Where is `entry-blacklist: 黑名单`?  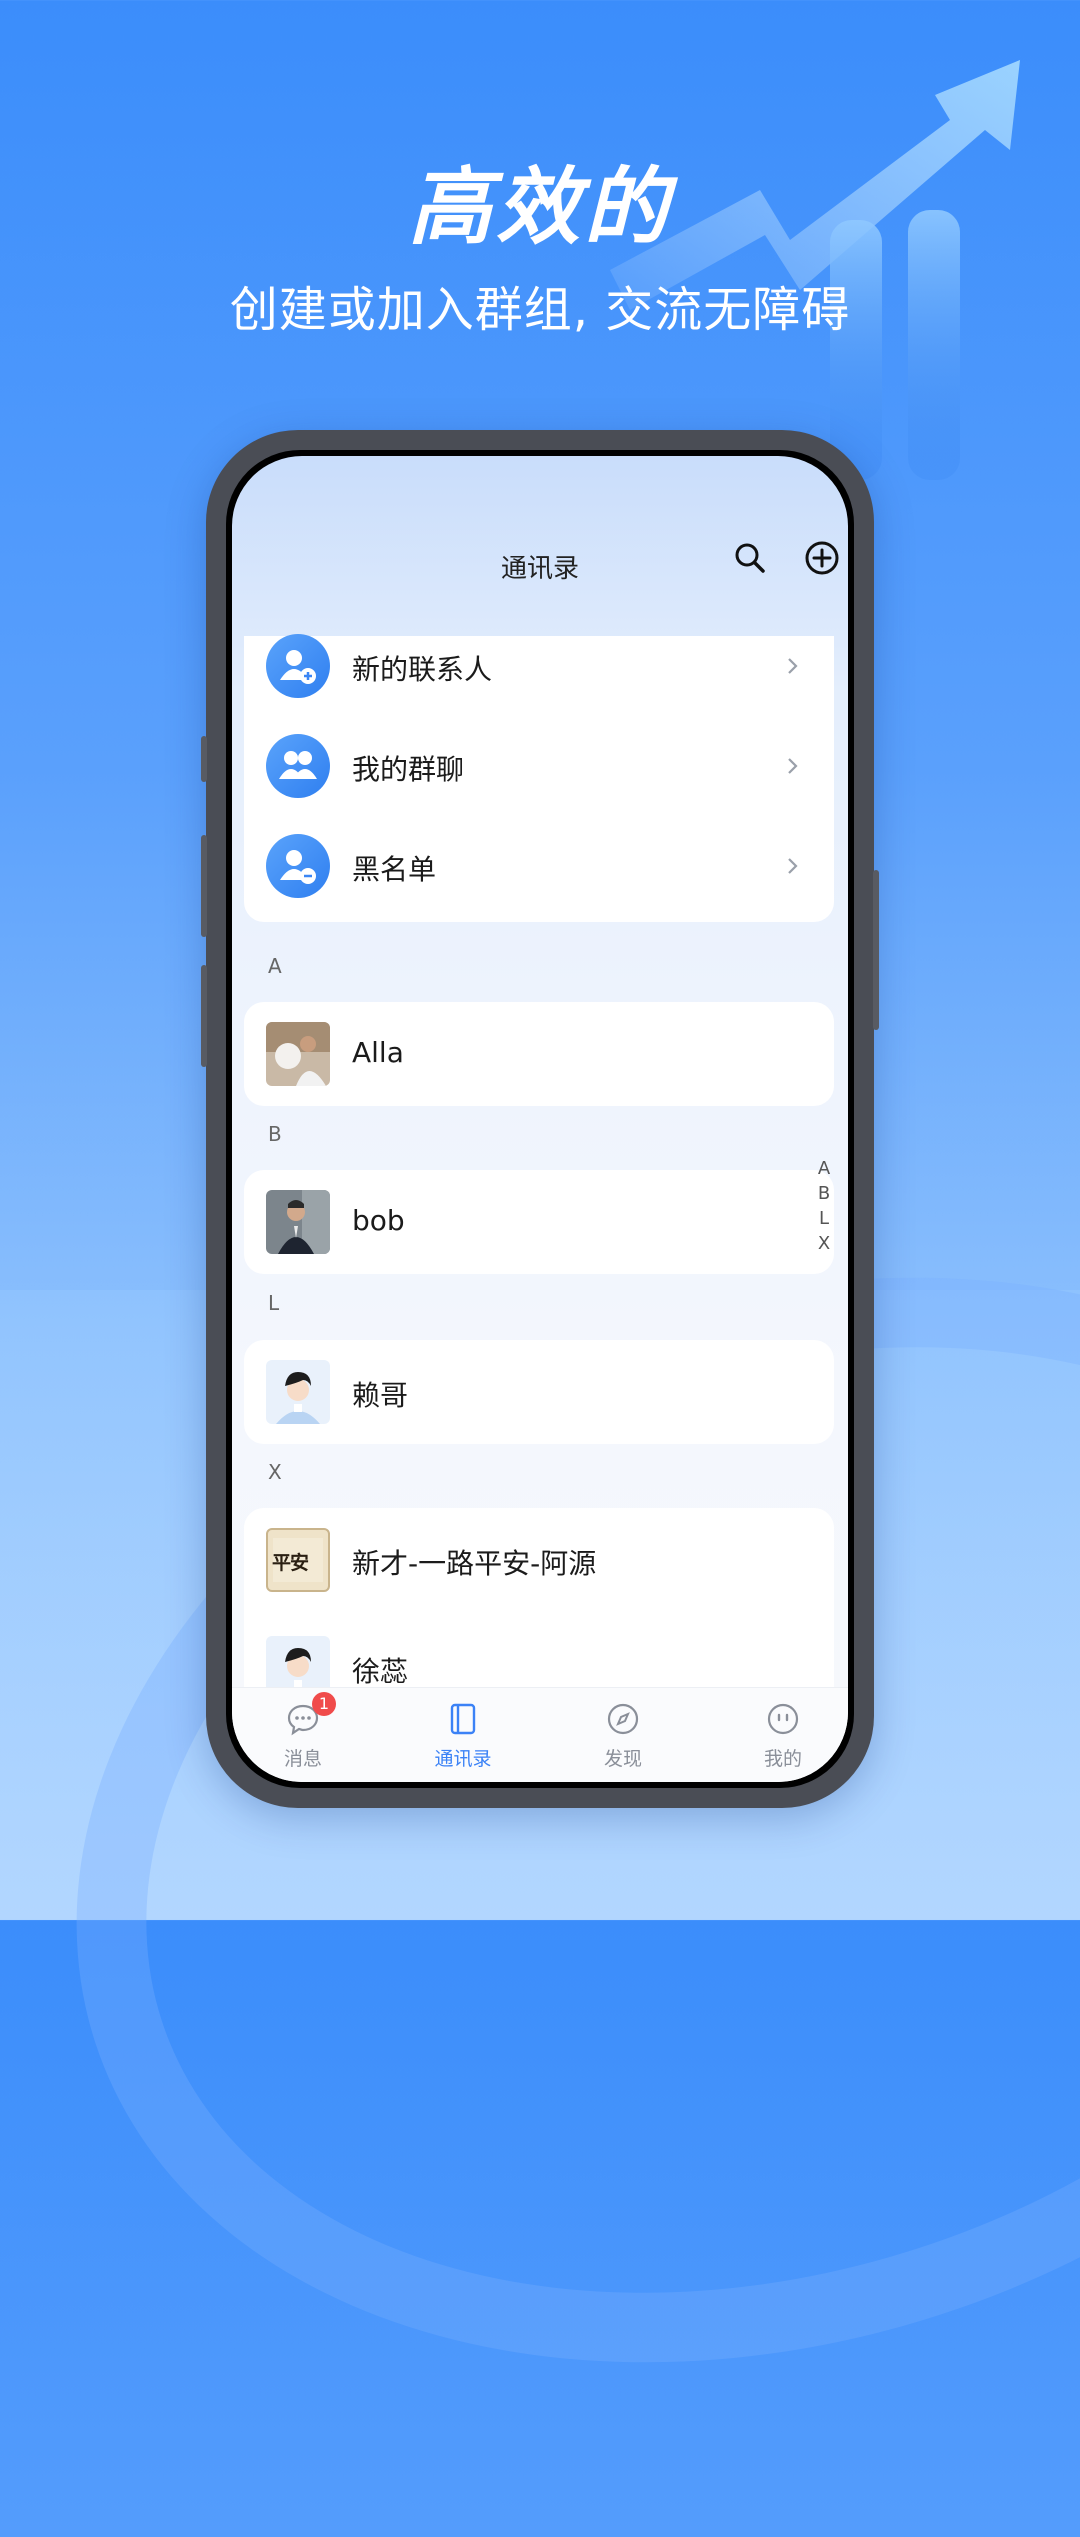 entry-blacklist: 黑名单 is located at coordinates (539, 866).